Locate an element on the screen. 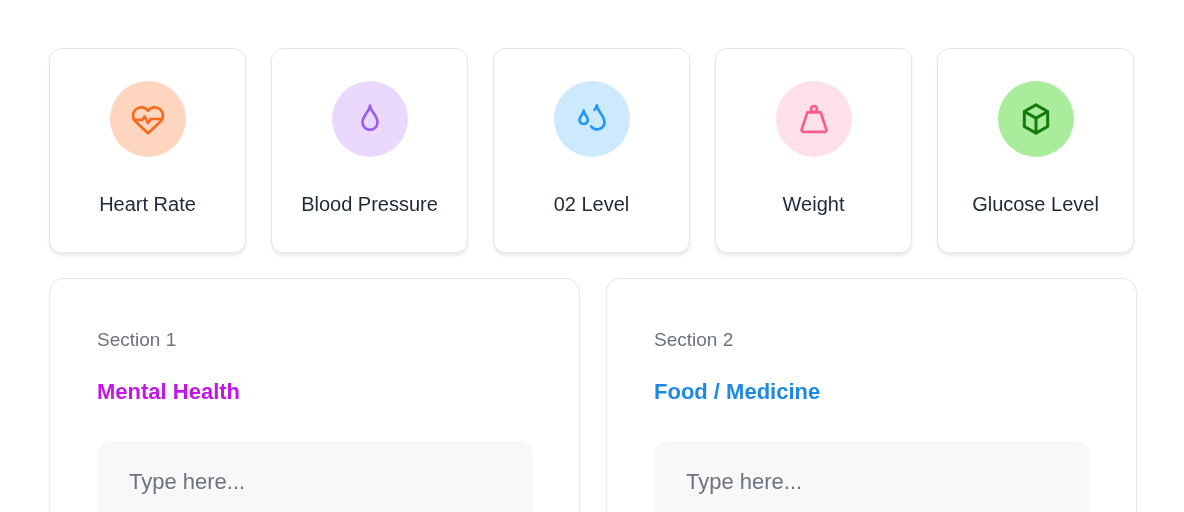 The image size is (1184, 512). metric-label: 02 Level is located at coordinates (591, 204).